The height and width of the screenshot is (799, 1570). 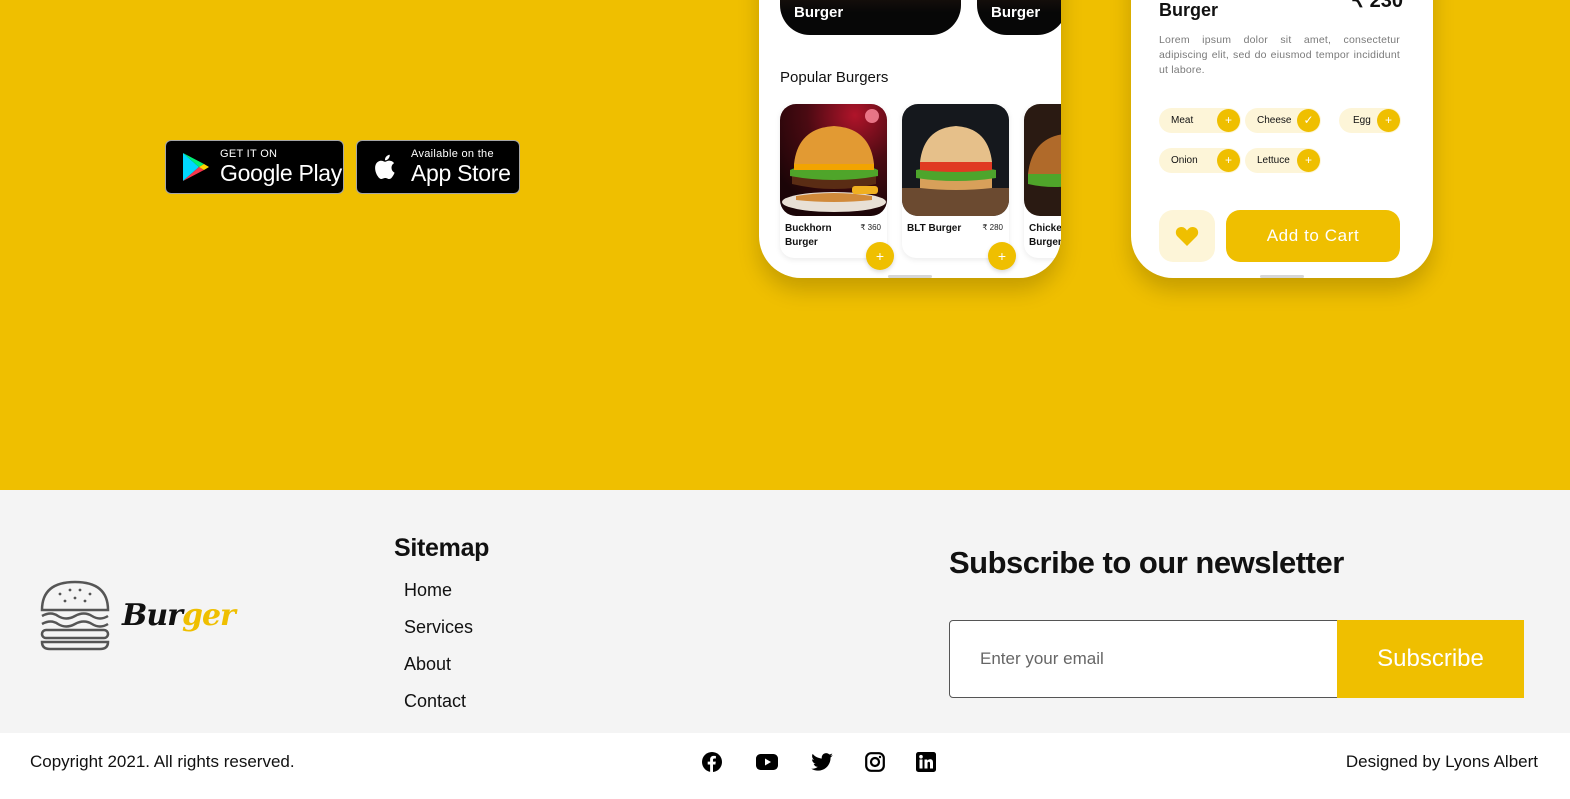 What do you see at coordinates (162, 761) in the screenshot?
I see `copyright-text: Copyright 2021. All rights reserved.` at bounding box center [162, 761].